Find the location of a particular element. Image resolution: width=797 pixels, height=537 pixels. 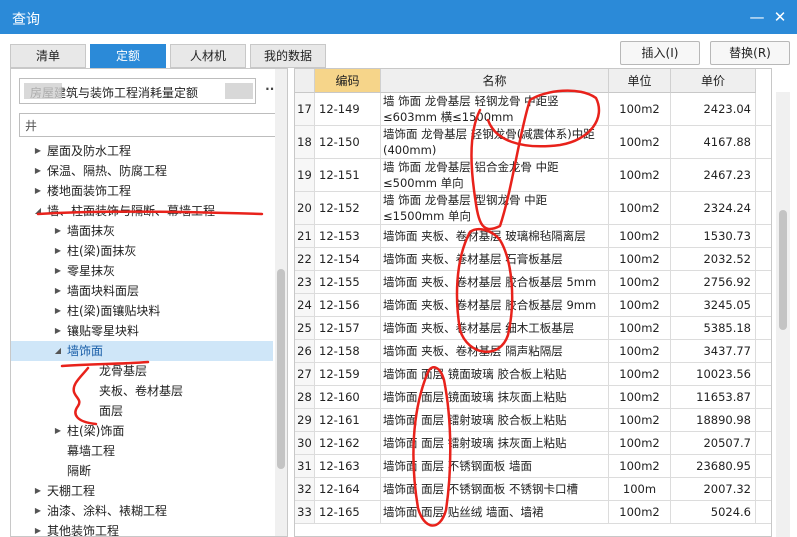

tree-item: 面层 is located at coordinates (142, 411).